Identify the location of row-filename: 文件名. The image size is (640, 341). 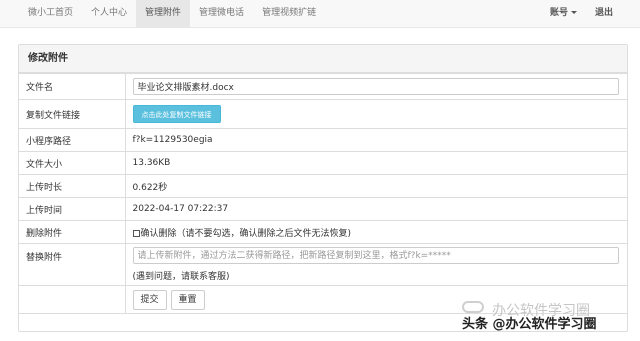
(323, 86).